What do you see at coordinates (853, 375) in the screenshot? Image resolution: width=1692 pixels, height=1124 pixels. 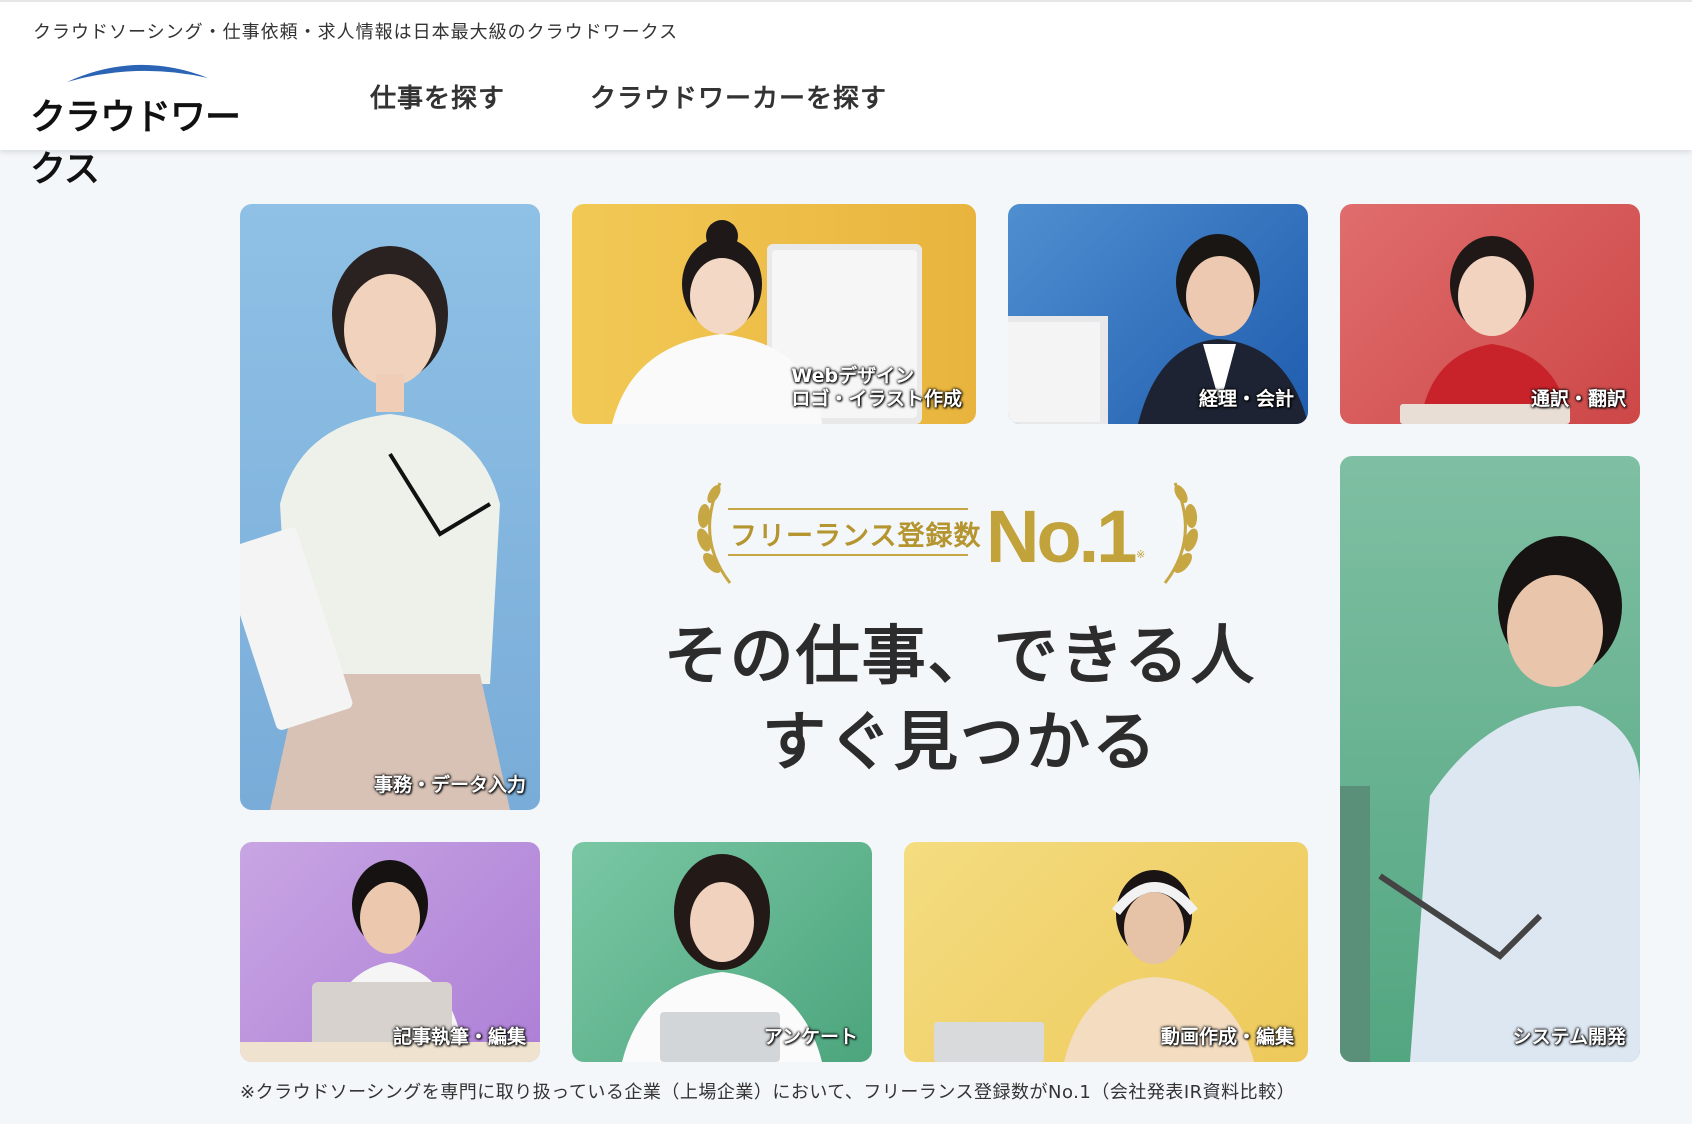 I see `category-label-line1: Webデザイン` at bounding box center [853, 375].